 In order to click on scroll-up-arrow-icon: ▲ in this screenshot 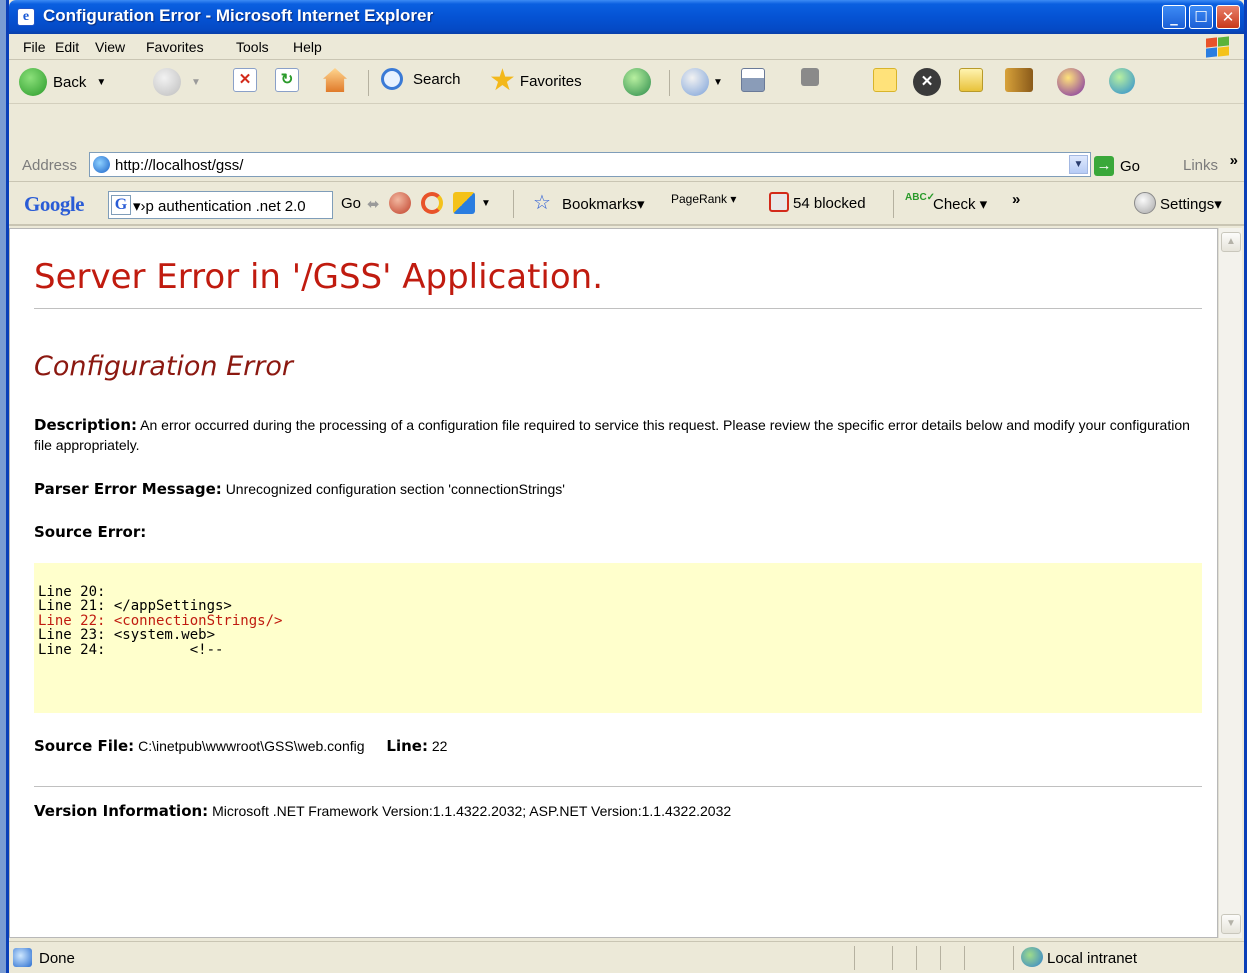, I will do `click(1231, 242)`.